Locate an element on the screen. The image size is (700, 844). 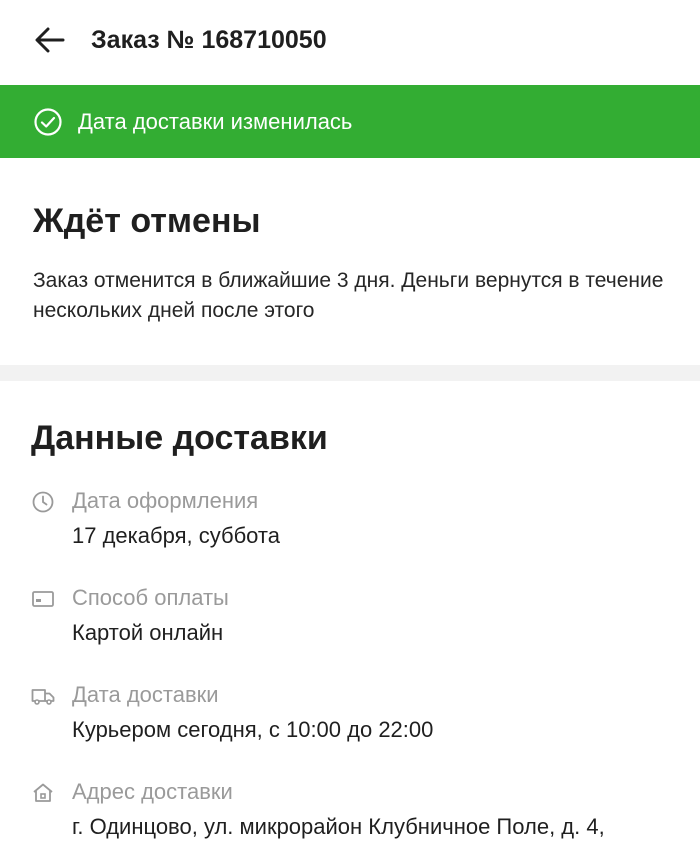
order-date-row: Дата оформления 17 декабря, суббота is located at coordinates (350, 526).